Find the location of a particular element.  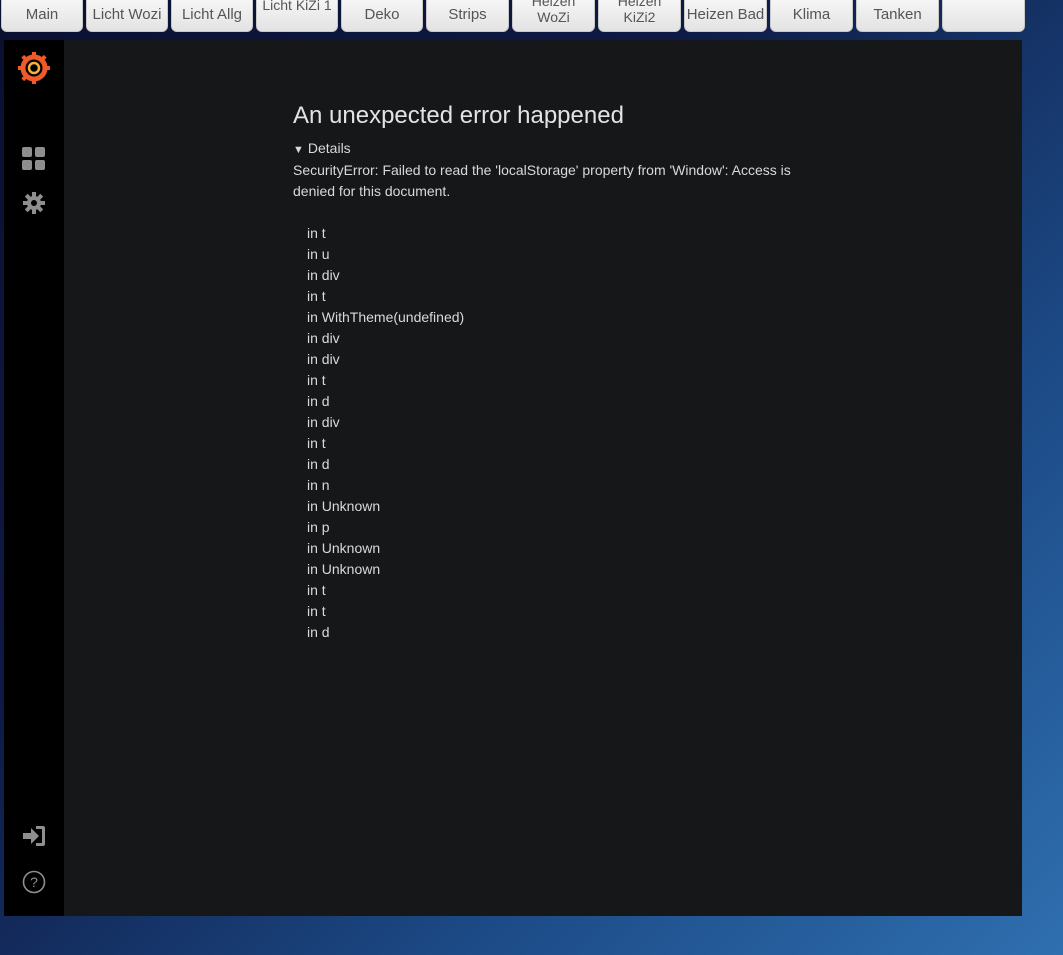

tab-heizen-bad: Heizen Bad is located at coordinates (725, 16).